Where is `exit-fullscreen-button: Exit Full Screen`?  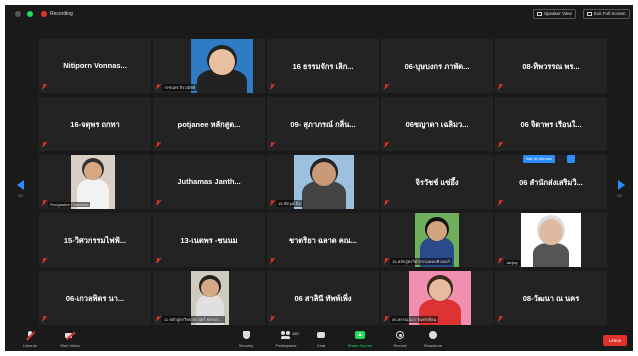
exit-fullscreen-button: Exit Full Screen is located at coordinates (606, 14).